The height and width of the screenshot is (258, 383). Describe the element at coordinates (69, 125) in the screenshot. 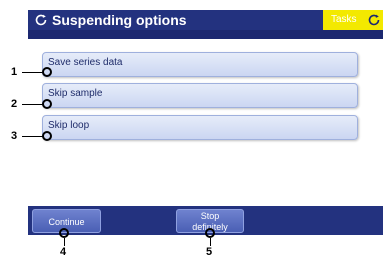

I see `option-label: Skip loop` at that location.